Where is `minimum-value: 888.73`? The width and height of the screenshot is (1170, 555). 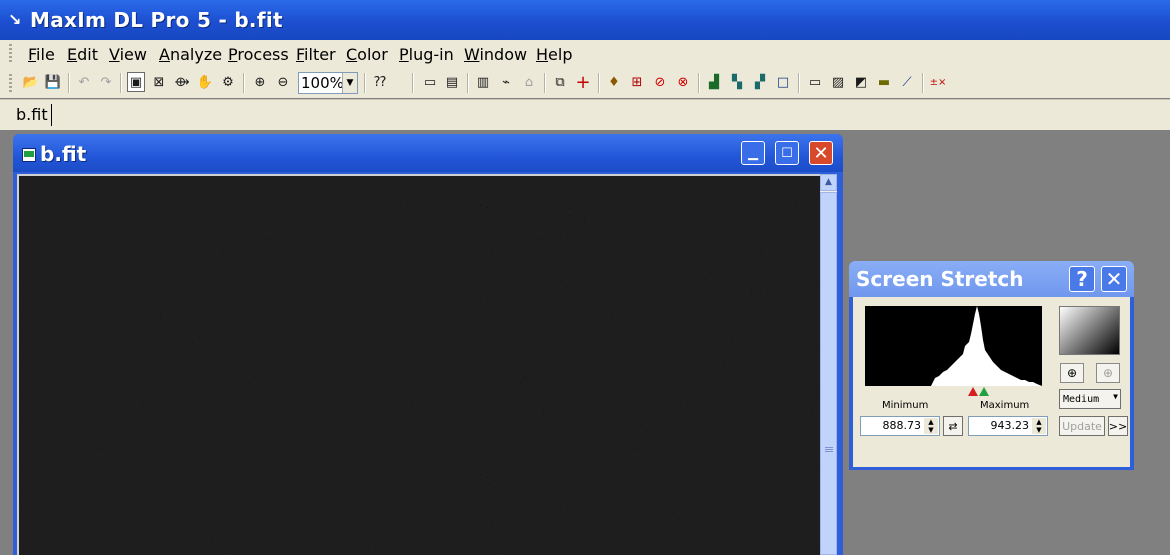
minimum-value: 888.73 is located at coordinates (902, 425).